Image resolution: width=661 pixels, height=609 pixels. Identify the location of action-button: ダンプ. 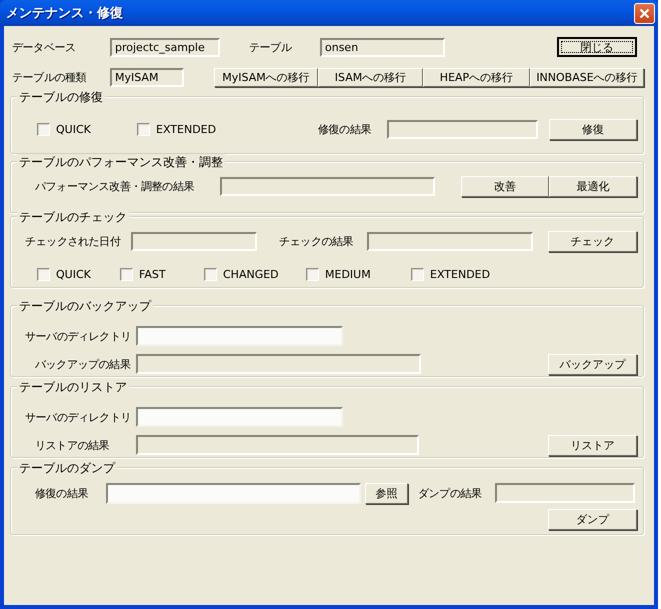
(592, 519).